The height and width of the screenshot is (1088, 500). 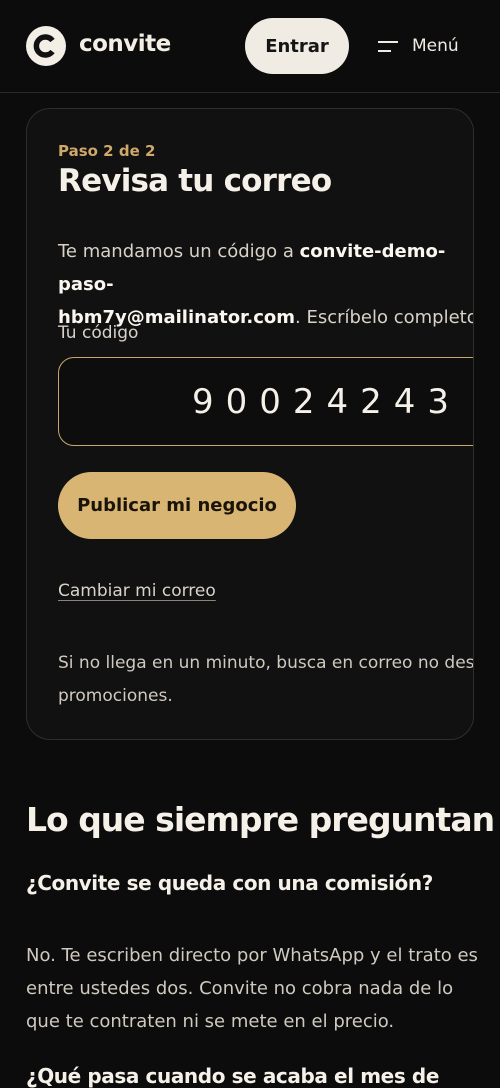 I want to click on faq-question: ¿Qué pasa cuando se acaba el mes de, so click(x=232, y=1076).